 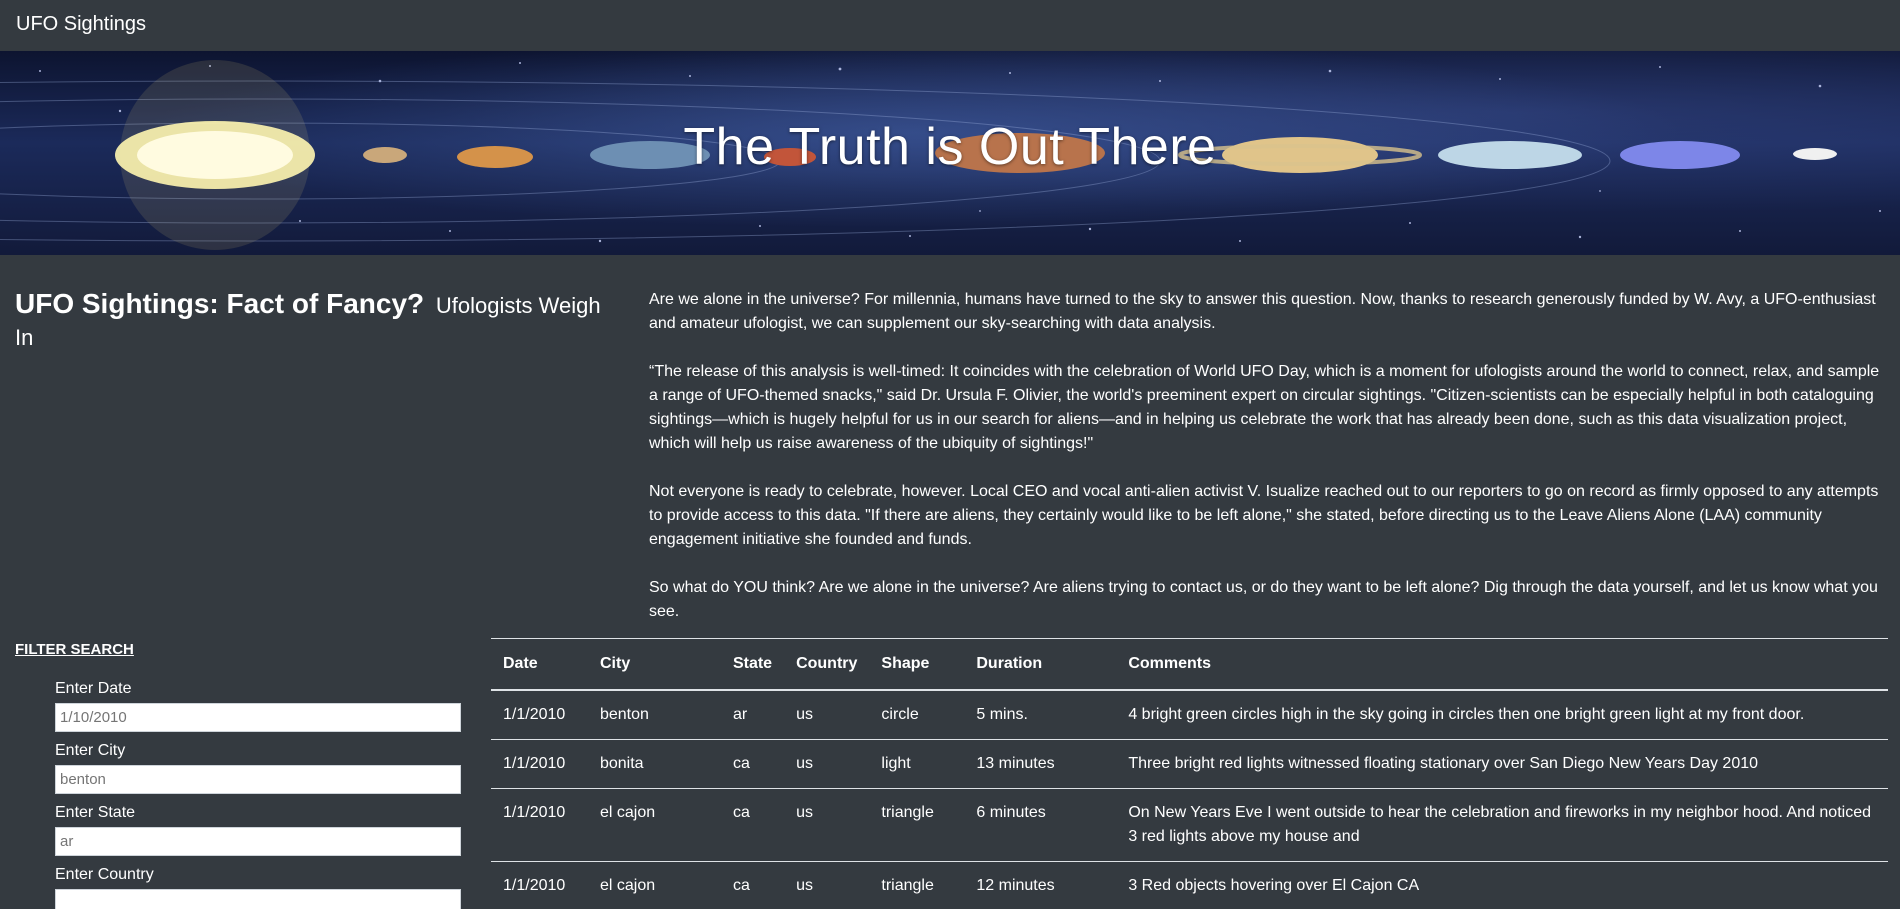 I want to click on cell-city: benton, so click(x=654, y=715).